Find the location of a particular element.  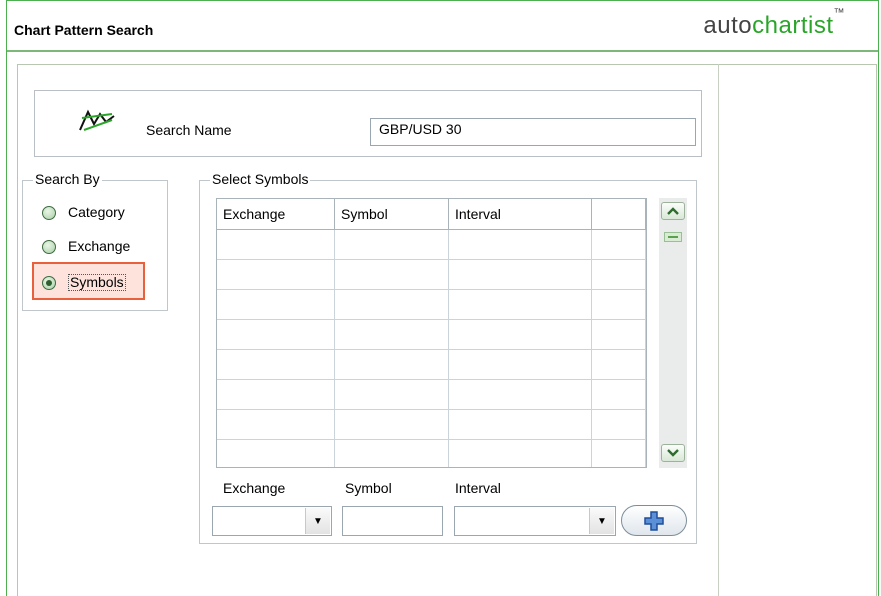

chevron-up-icon is located at coordinates (673, 211).